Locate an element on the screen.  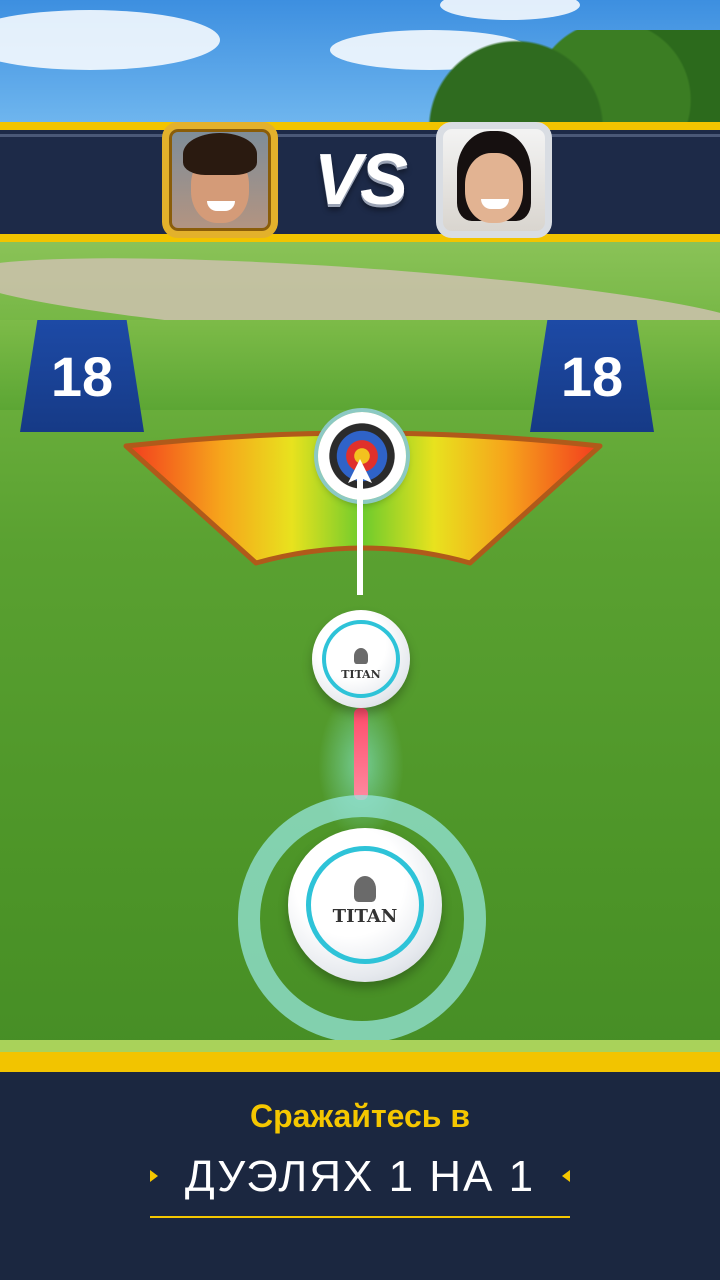
distance-marker-left-value: 18 is located at coordinates (82, 376).